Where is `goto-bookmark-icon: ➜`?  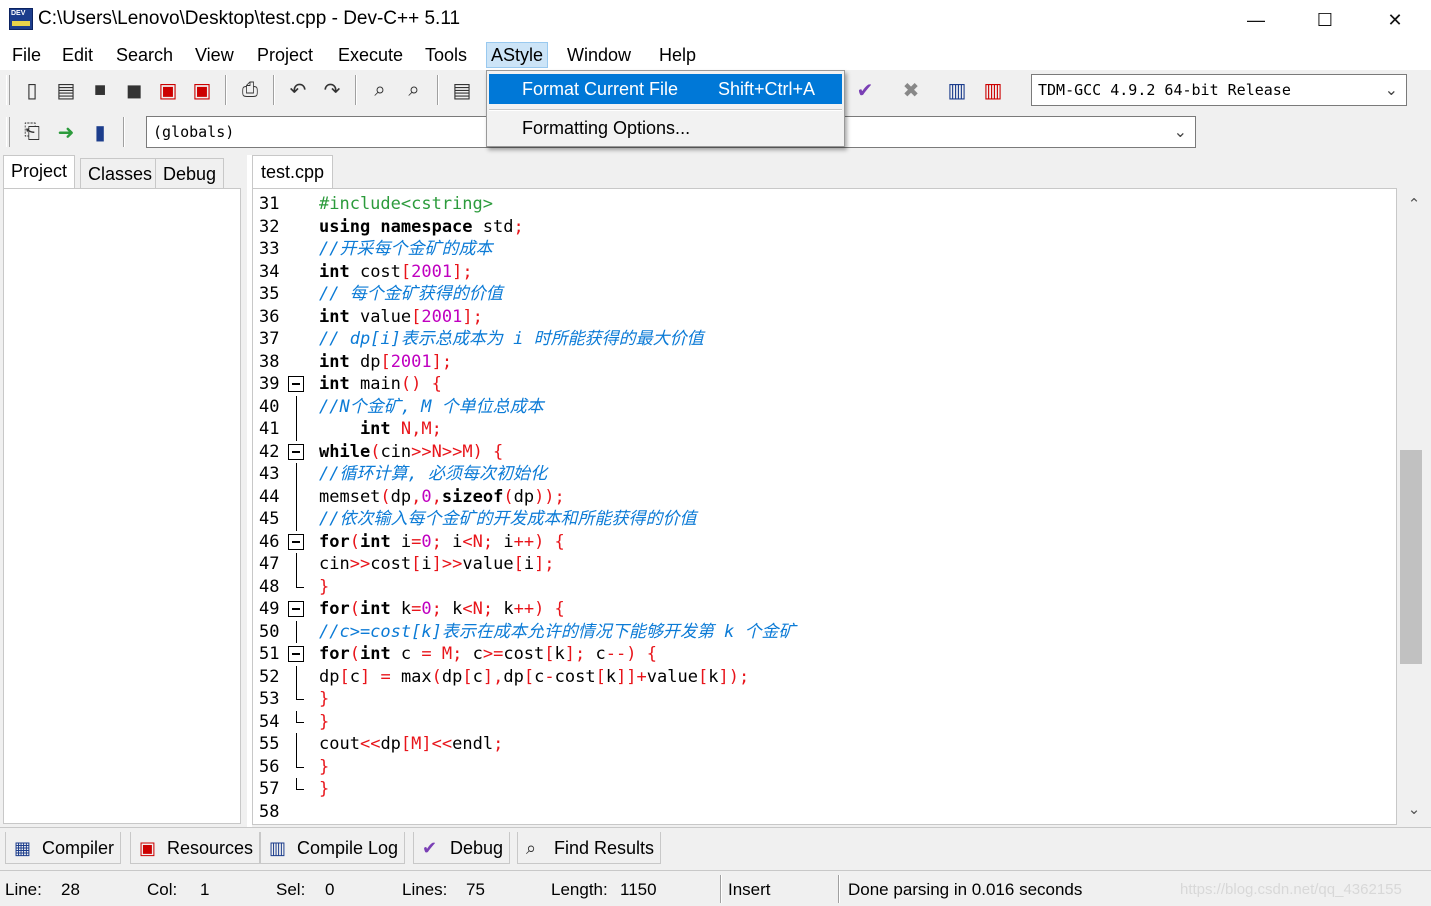
goto-bookmark-icon: ➜ is located at coordinates (66, 132).